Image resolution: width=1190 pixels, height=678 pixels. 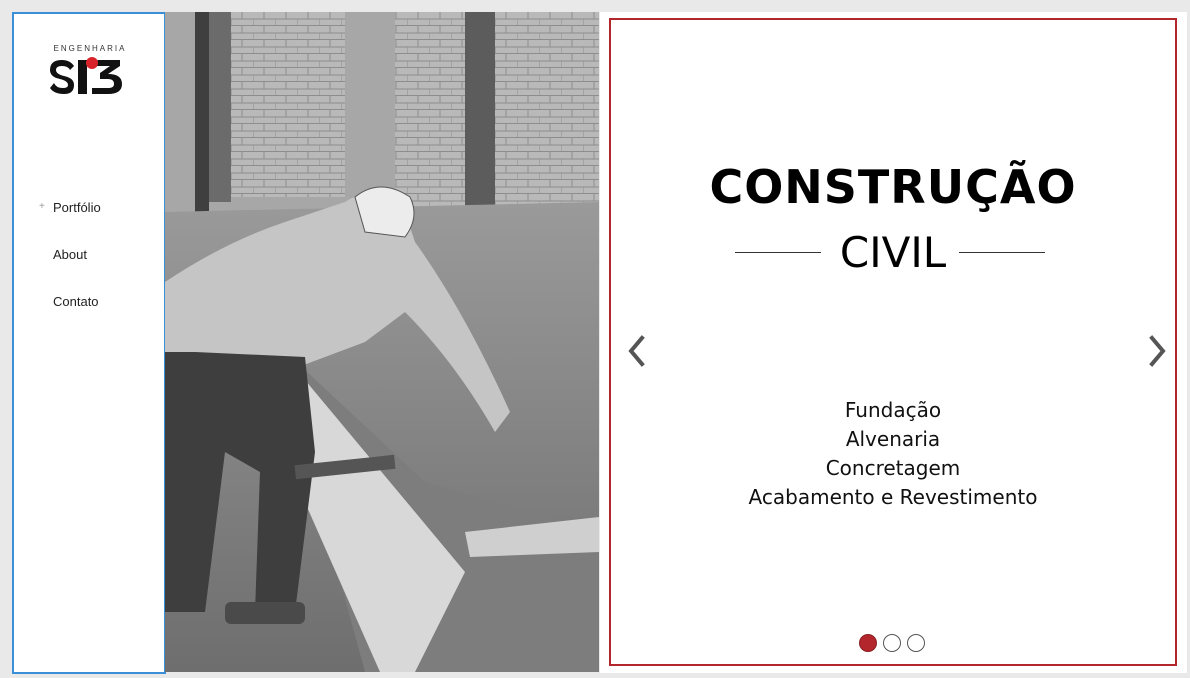 What do you see at coordinates (90, 48) in the screenshot?
I see `logo-company-word: ENGENHARIA` at bounding box center [90, 48].